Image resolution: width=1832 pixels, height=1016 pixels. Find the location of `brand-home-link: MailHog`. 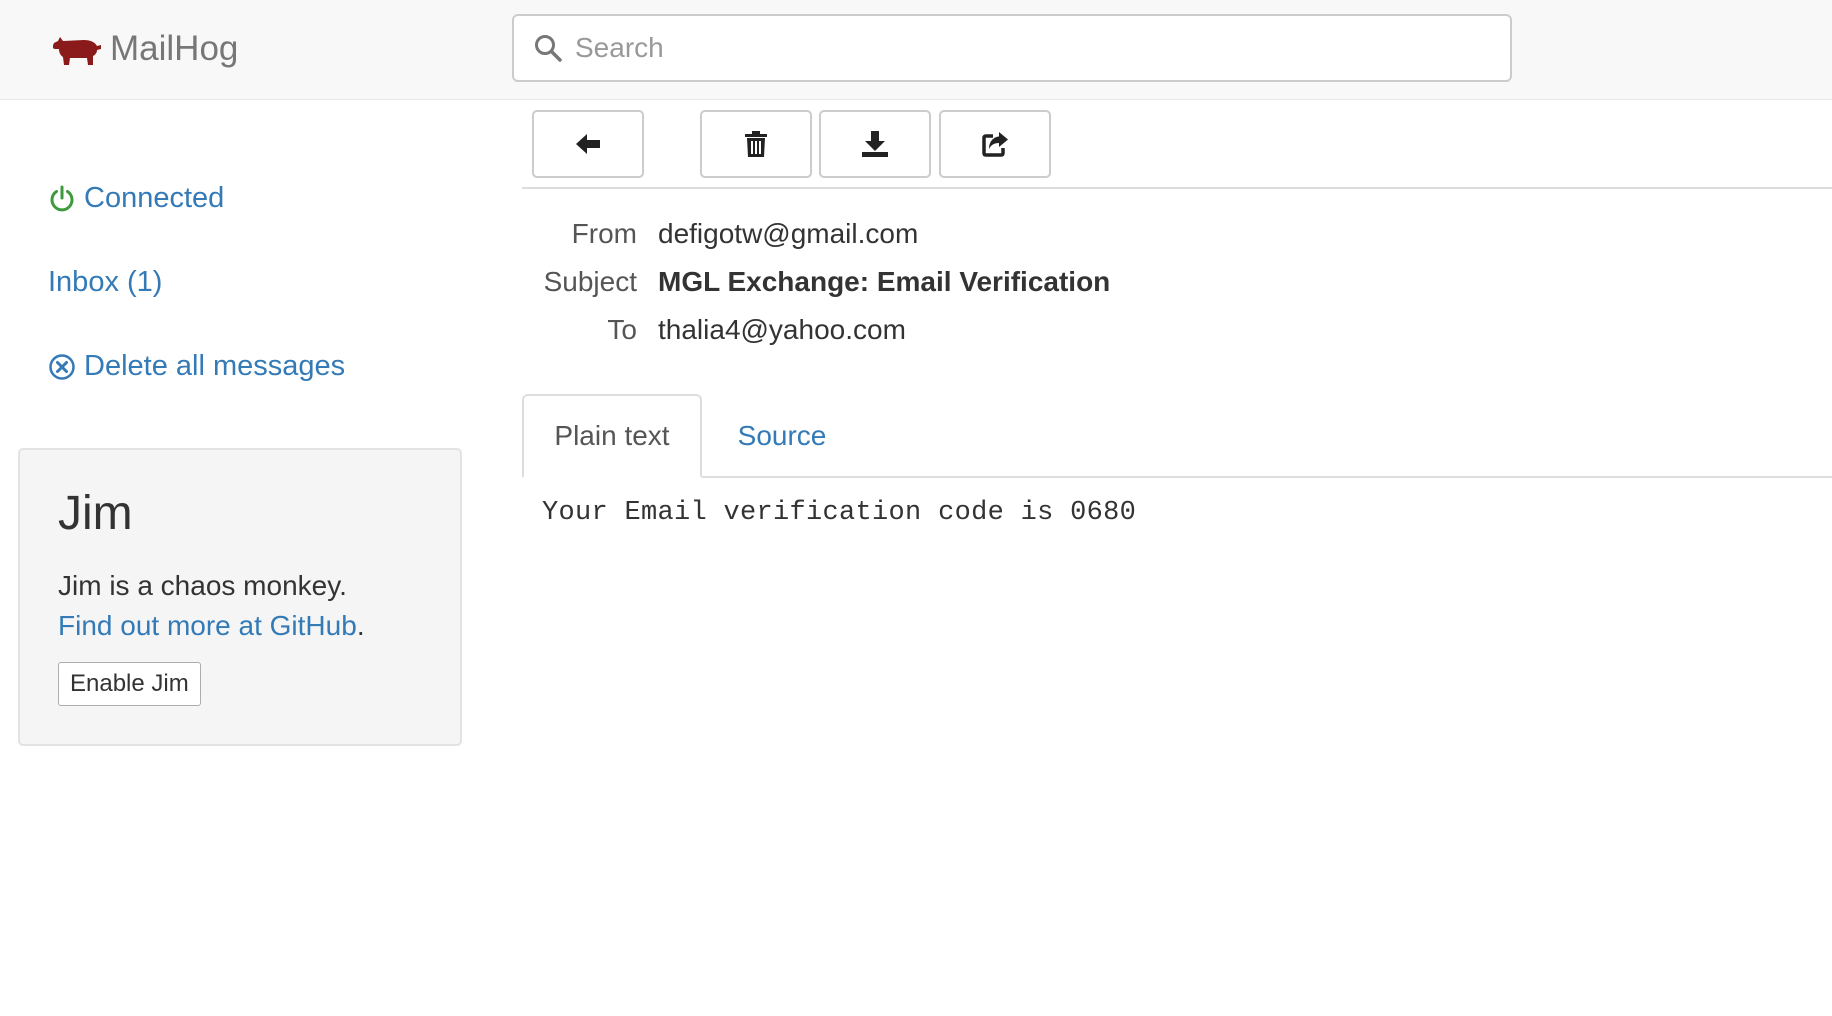

brand-home-link: MailHog is located at coordinates (144, 49).